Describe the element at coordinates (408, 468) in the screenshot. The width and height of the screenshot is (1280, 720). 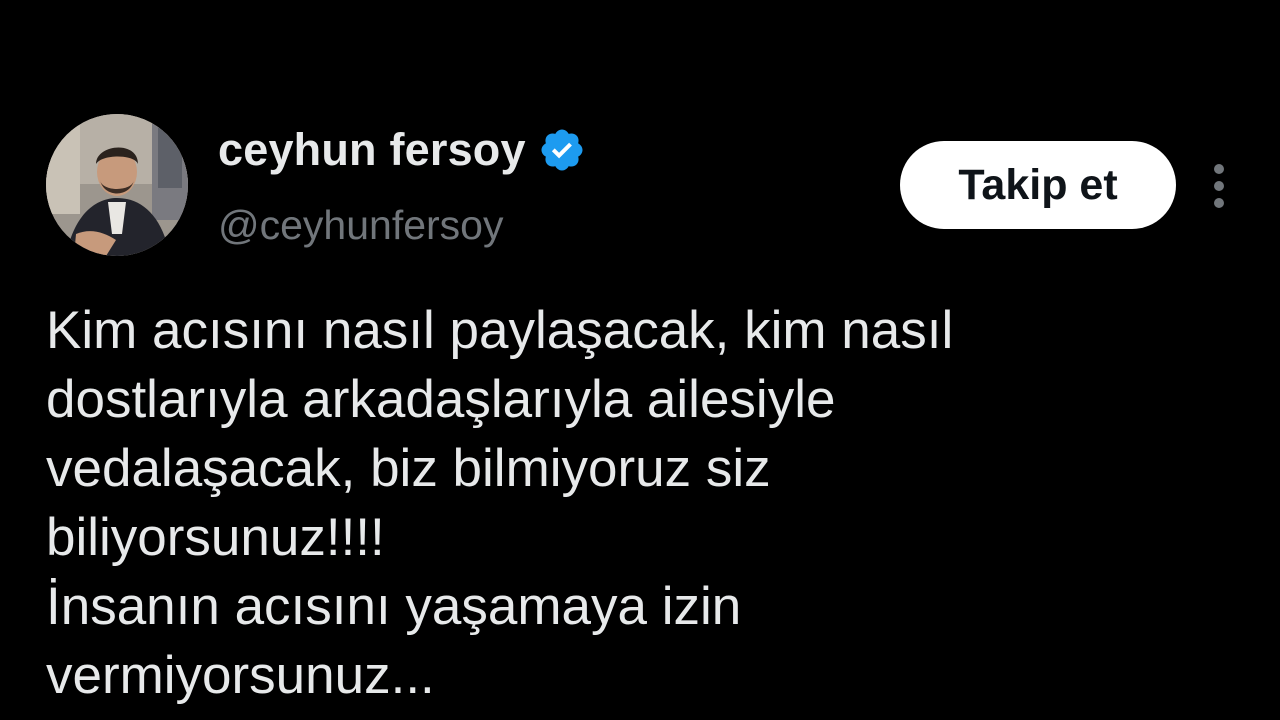
I see `tweet-line: vedalaşacak, biz bilmiyoruz siz` at that location.